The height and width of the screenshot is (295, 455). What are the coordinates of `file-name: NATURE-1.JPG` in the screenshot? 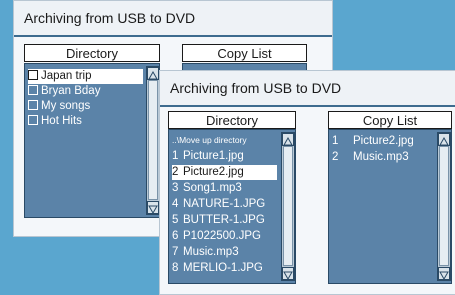 It's located at (224, 204).